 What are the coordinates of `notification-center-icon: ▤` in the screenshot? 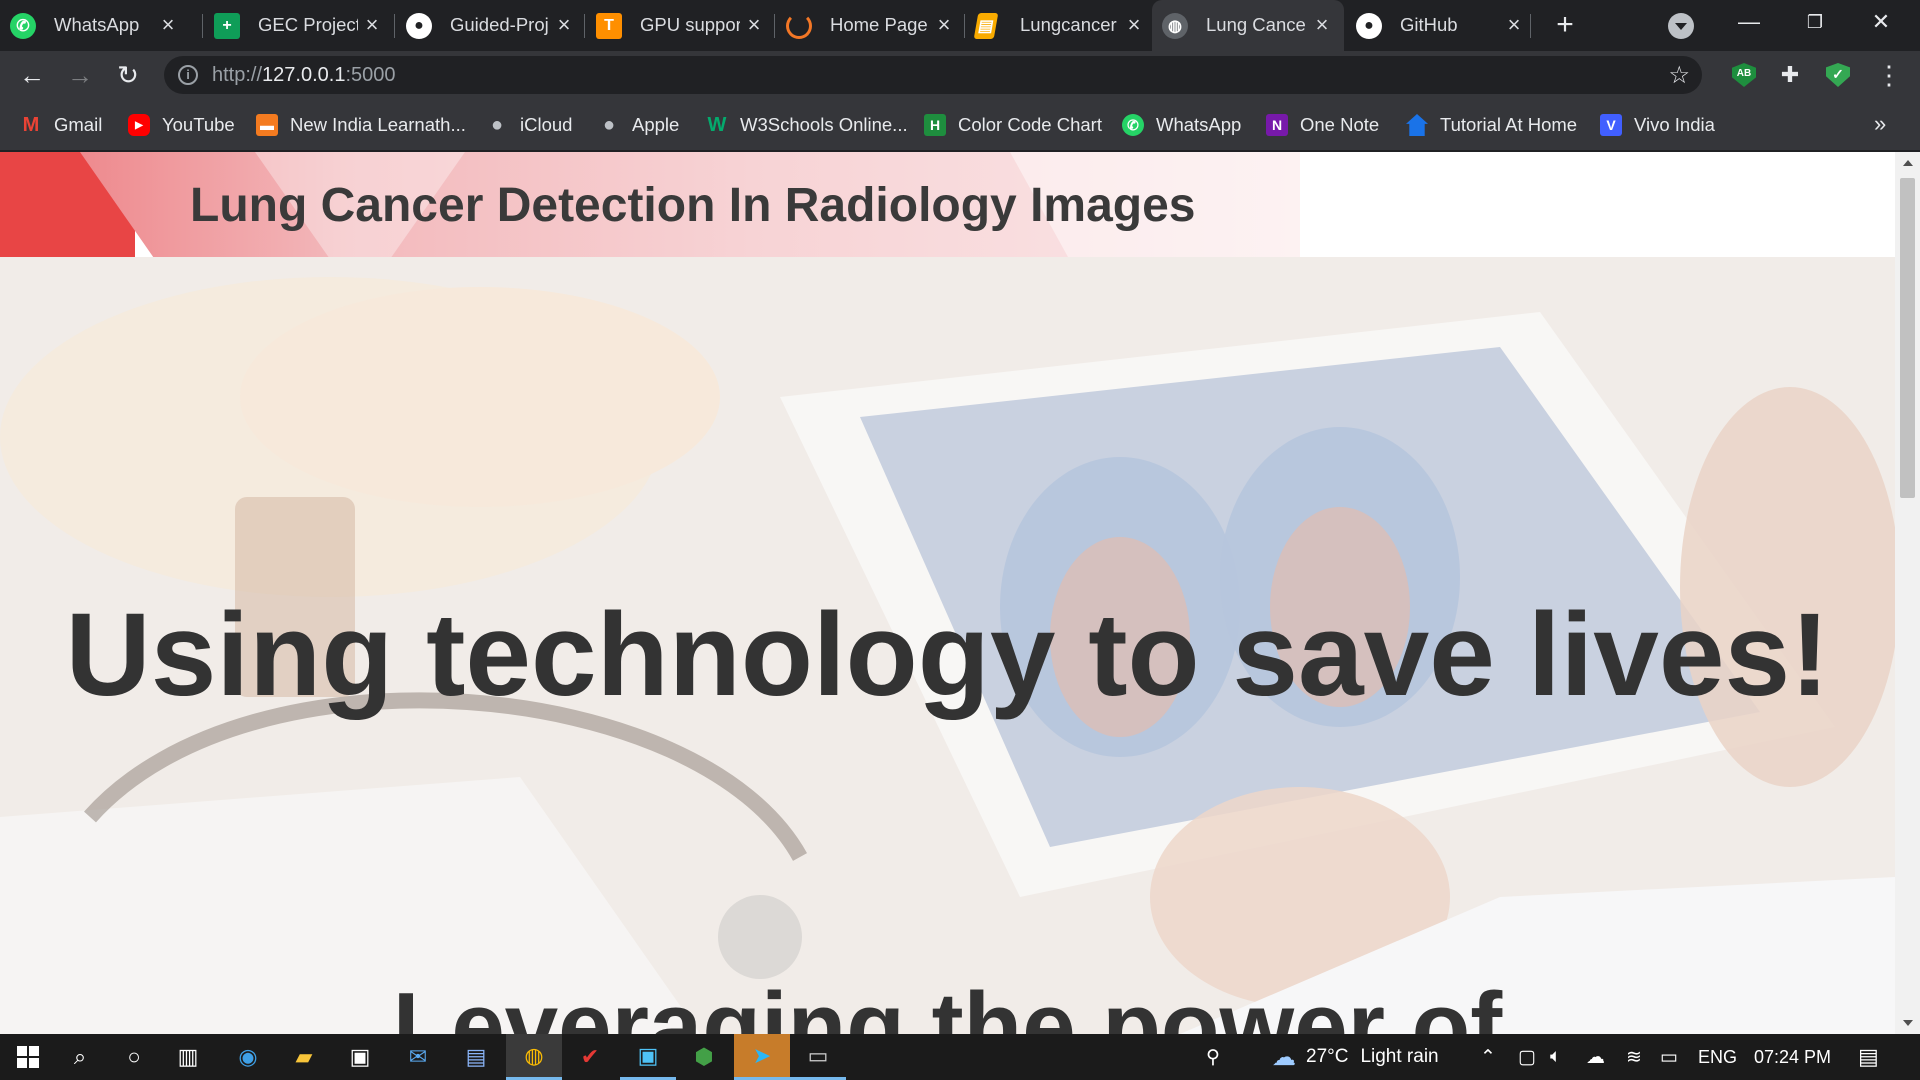 It's located at (1868, 1057).